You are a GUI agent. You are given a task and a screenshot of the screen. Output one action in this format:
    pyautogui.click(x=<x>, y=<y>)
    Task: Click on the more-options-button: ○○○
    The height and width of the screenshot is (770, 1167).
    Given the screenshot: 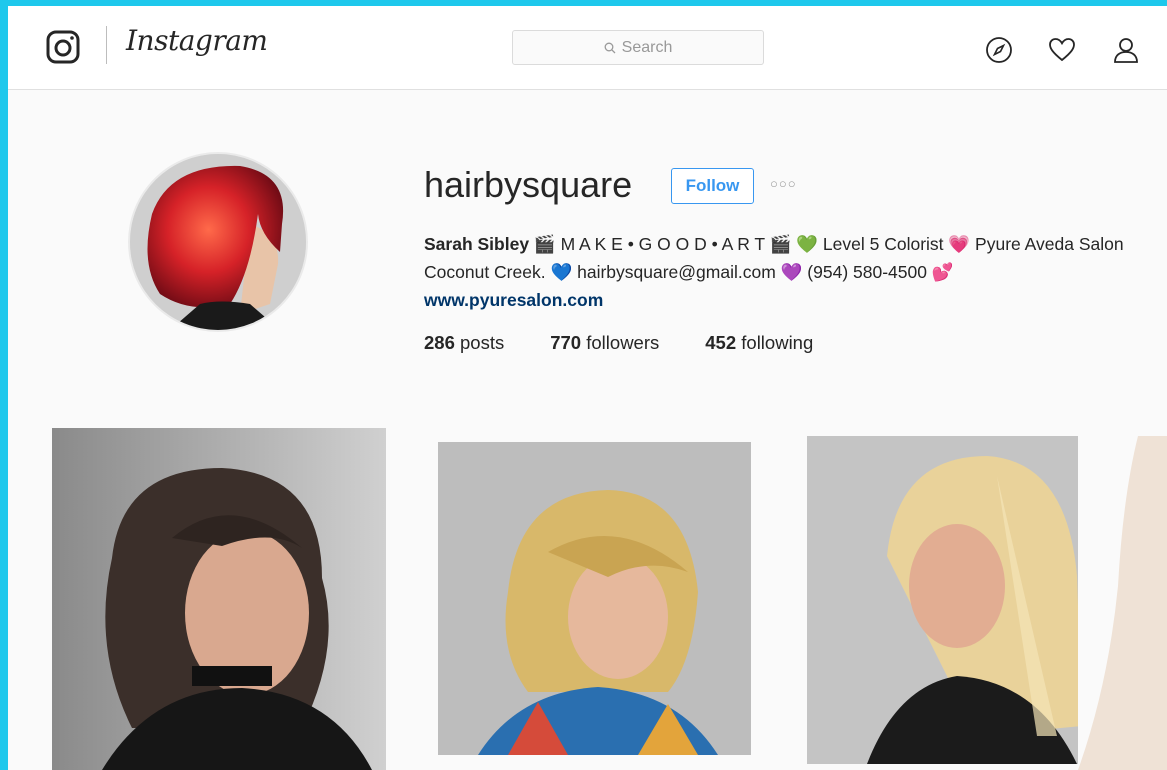 What is the action you would take?
    pyautogui.click(x=783, y=183)
    